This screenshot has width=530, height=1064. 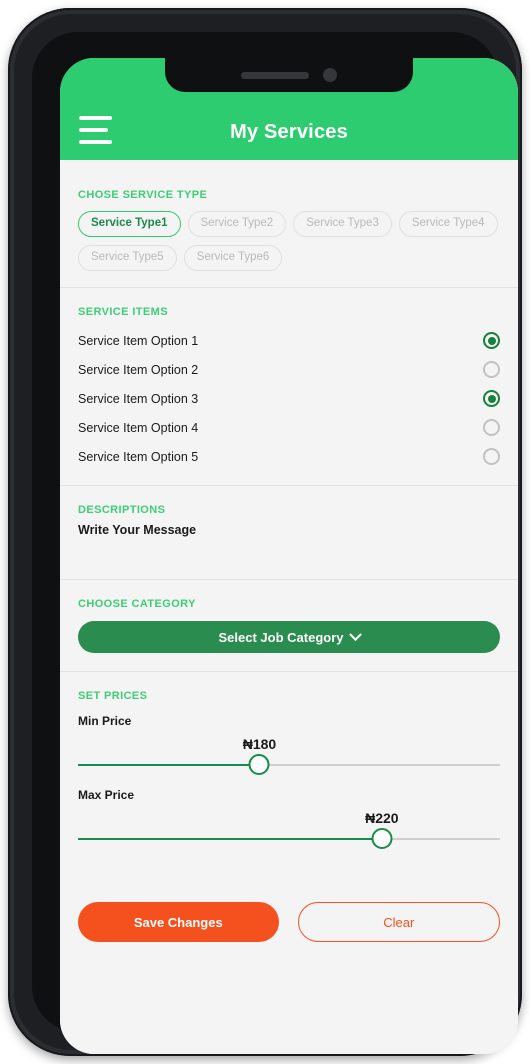 What do you see at coordinates (330, 75) in the screenshot?
I see `front-camera-icon` at bounding box center [330, 75].